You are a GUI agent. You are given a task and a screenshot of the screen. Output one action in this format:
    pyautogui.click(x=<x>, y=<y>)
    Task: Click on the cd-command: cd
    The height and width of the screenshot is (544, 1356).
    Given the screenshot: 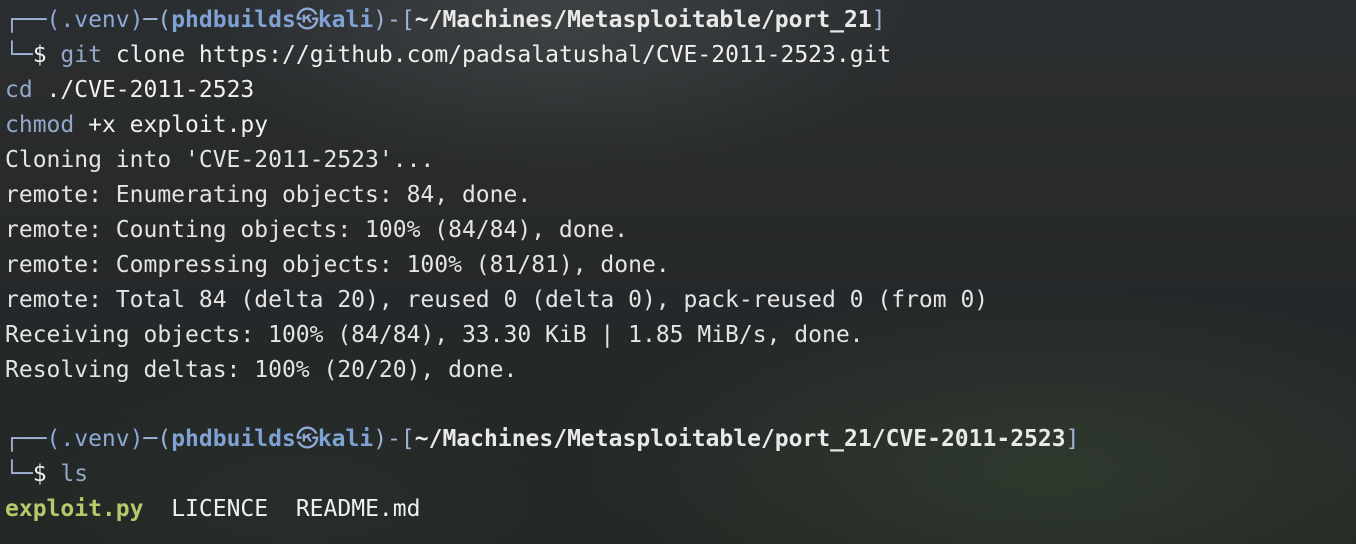 What is the action you would take?
    pyautogui.click(x=19, y=90)
    